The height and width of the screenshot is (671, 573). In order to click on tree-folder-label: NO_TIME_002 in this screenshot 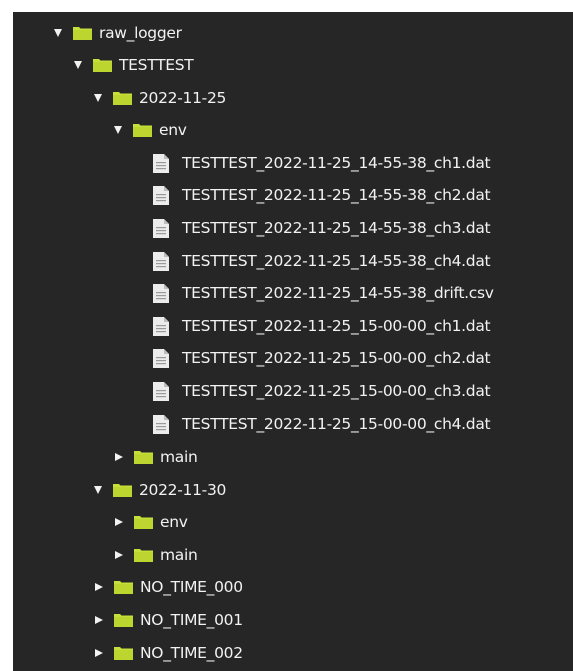, I will do `click(191, 653)`.